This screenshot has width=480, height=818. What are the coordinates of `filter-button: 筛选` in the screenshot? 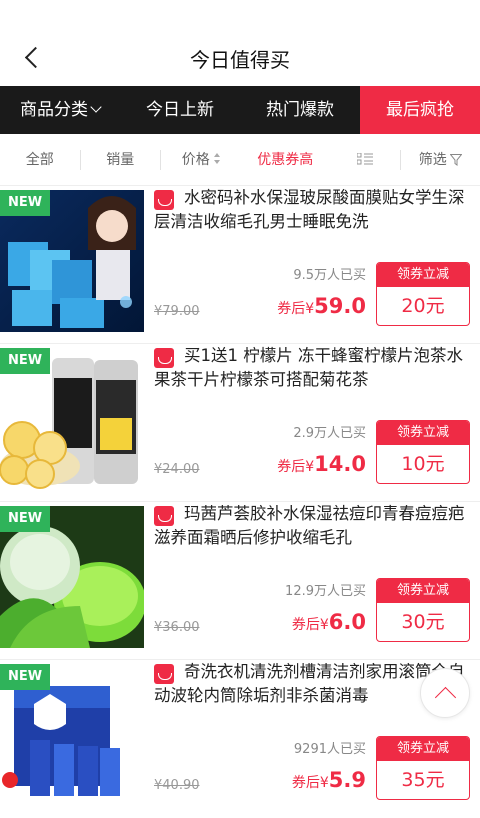 It's located at (440, 160).